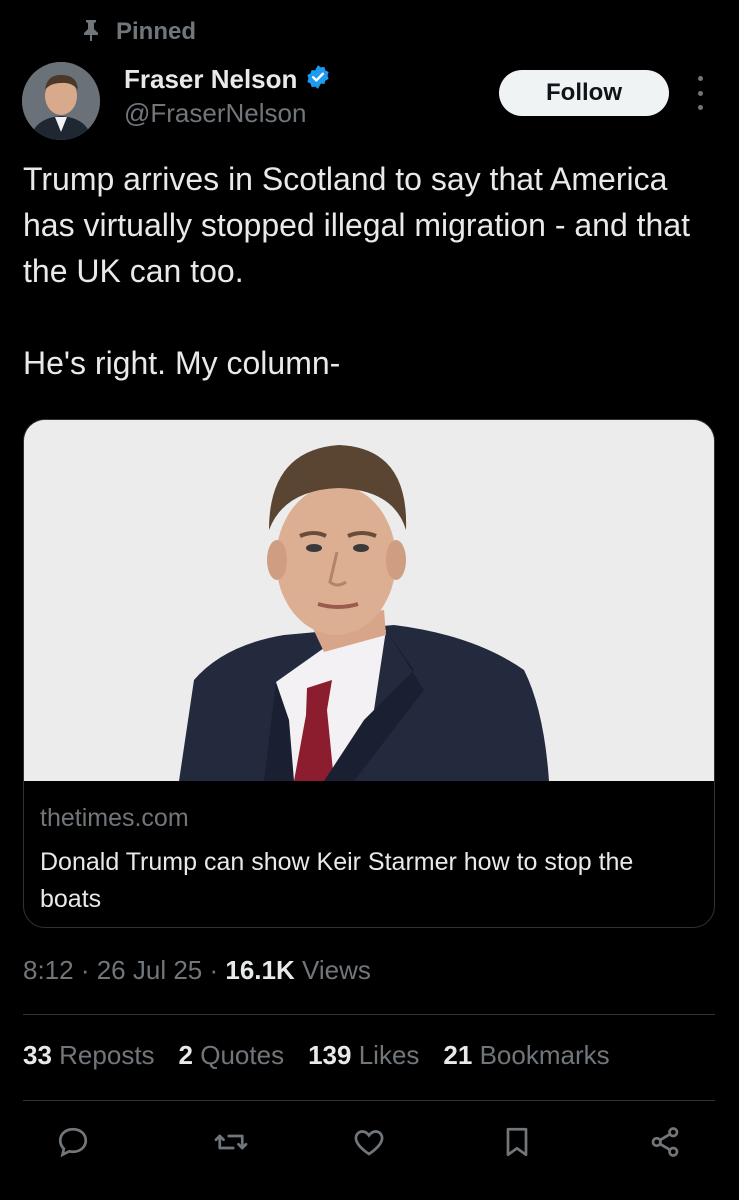 Image resolution: width=739 pixels, height=1200 pixels. What do you see at coordinates (89, 1055) in the screenshot?
I see `stat-reposts: 33 Reposts` at bounding box center [89, 1055].